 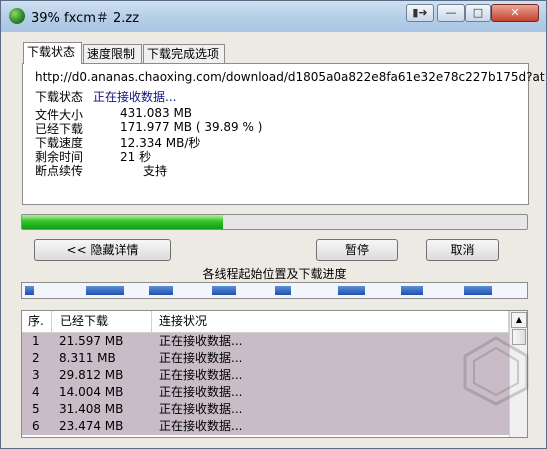 What do you see at coordinates (274, 290) in the screenshot?
I see `thread-progress-bar` at bounding box center [274, 290].